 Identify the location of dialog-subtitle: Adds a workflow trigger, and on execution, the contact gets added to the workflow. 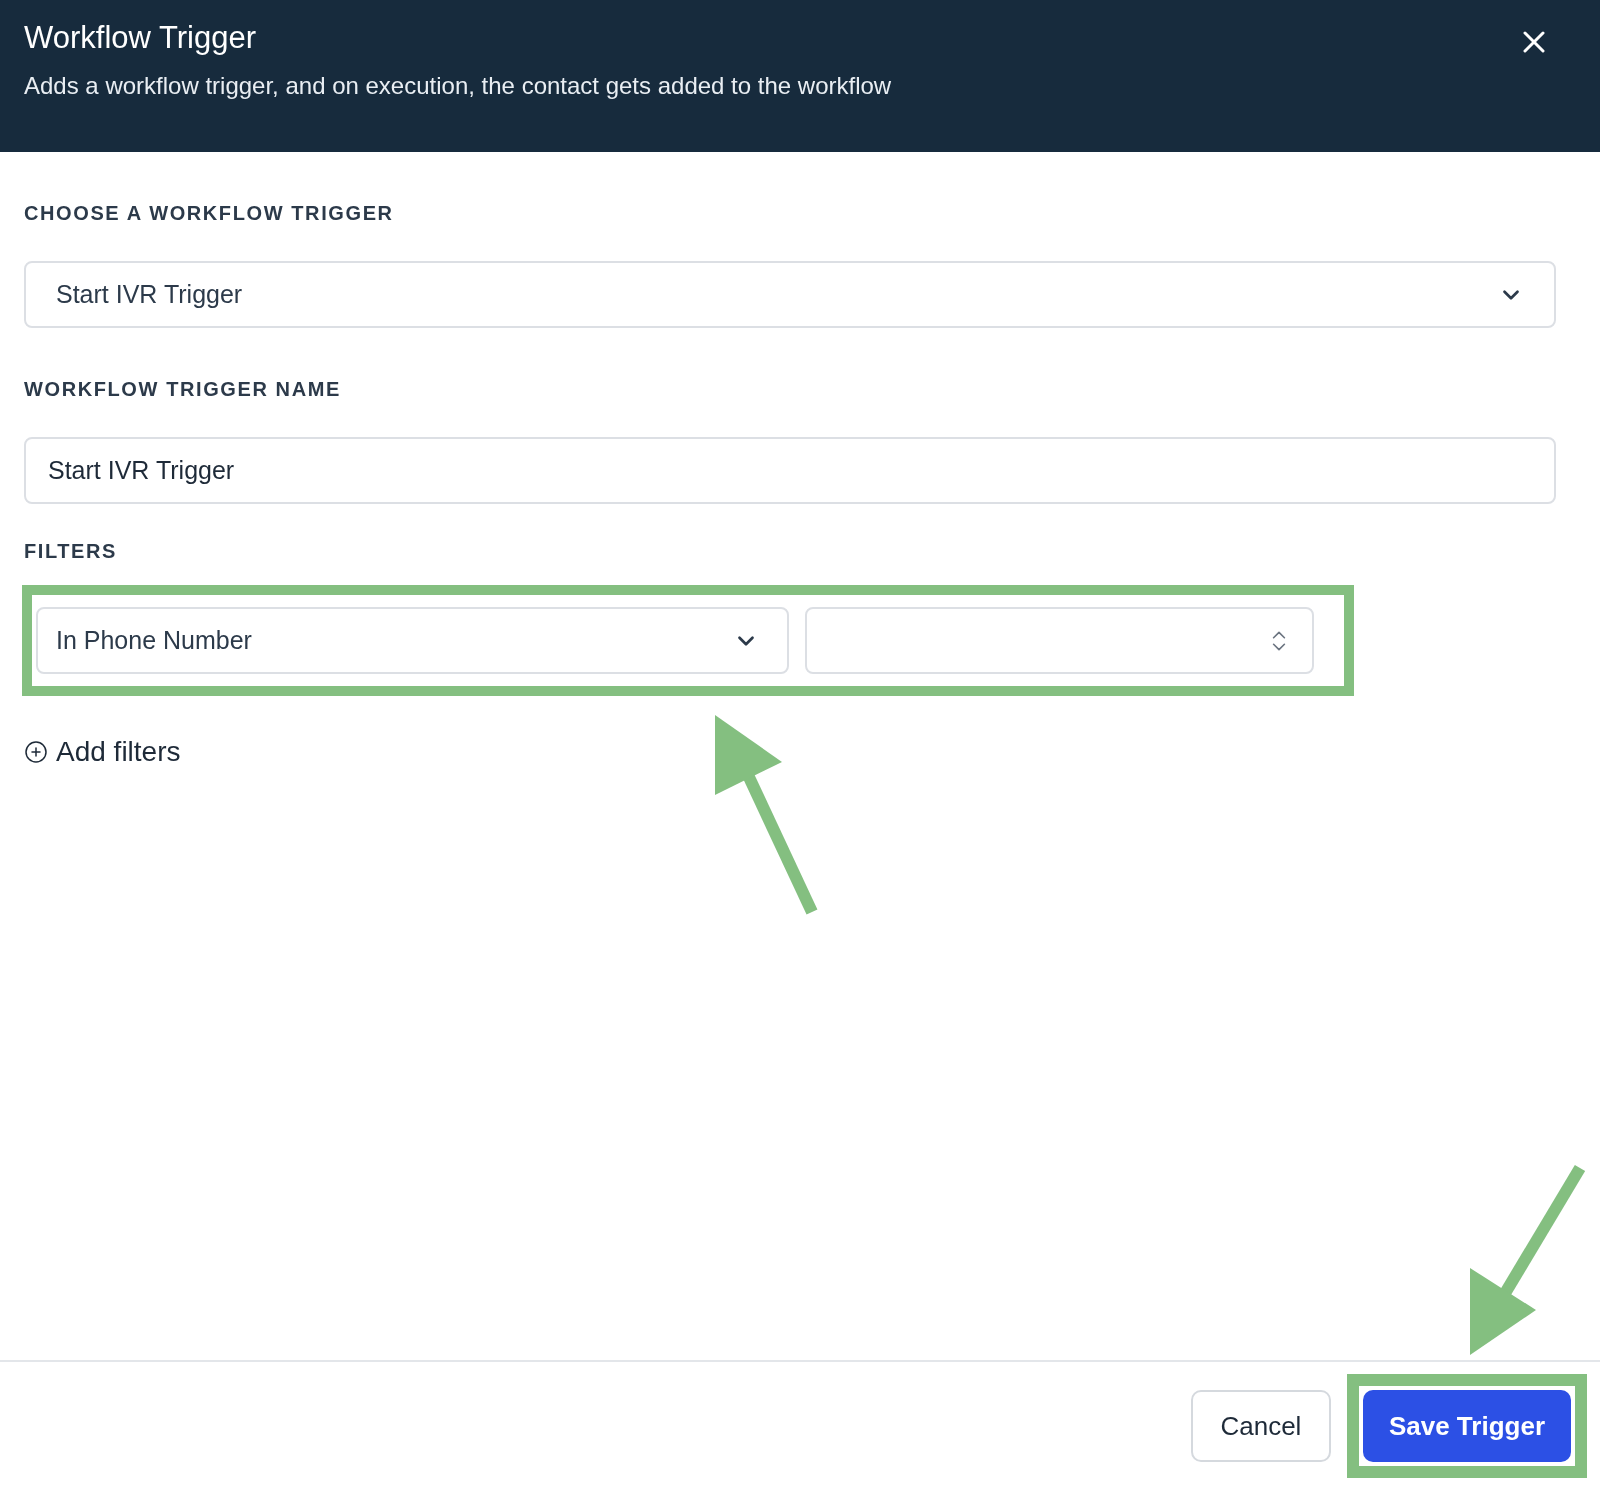
(458, 86).